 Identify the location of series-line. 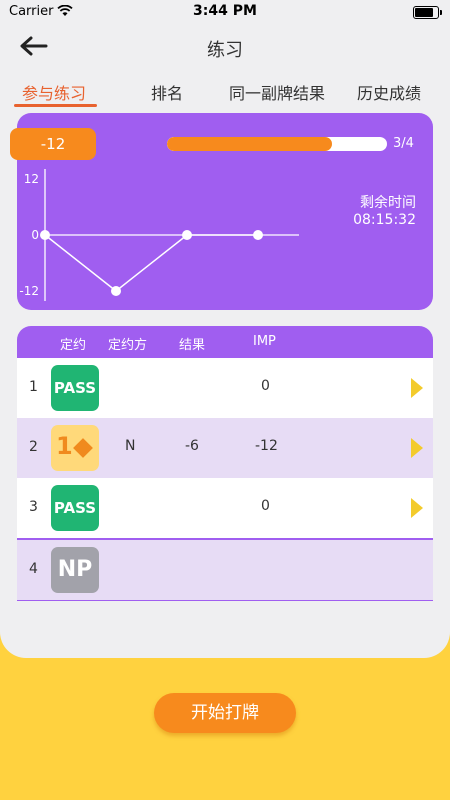
(151, 263).